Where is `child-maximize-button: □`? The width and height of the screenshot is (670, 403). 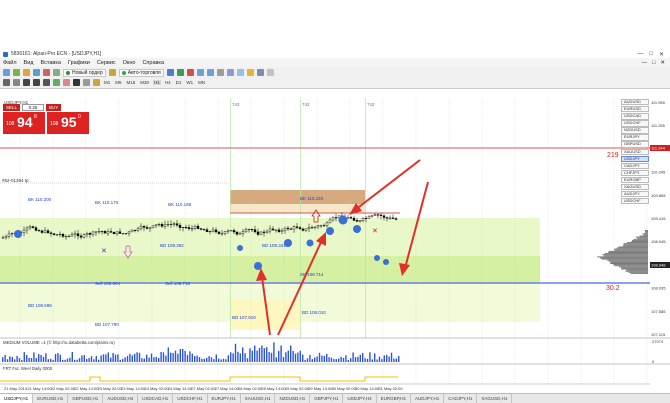
child-maximize-button: □ is located at coordinates (653, 63).